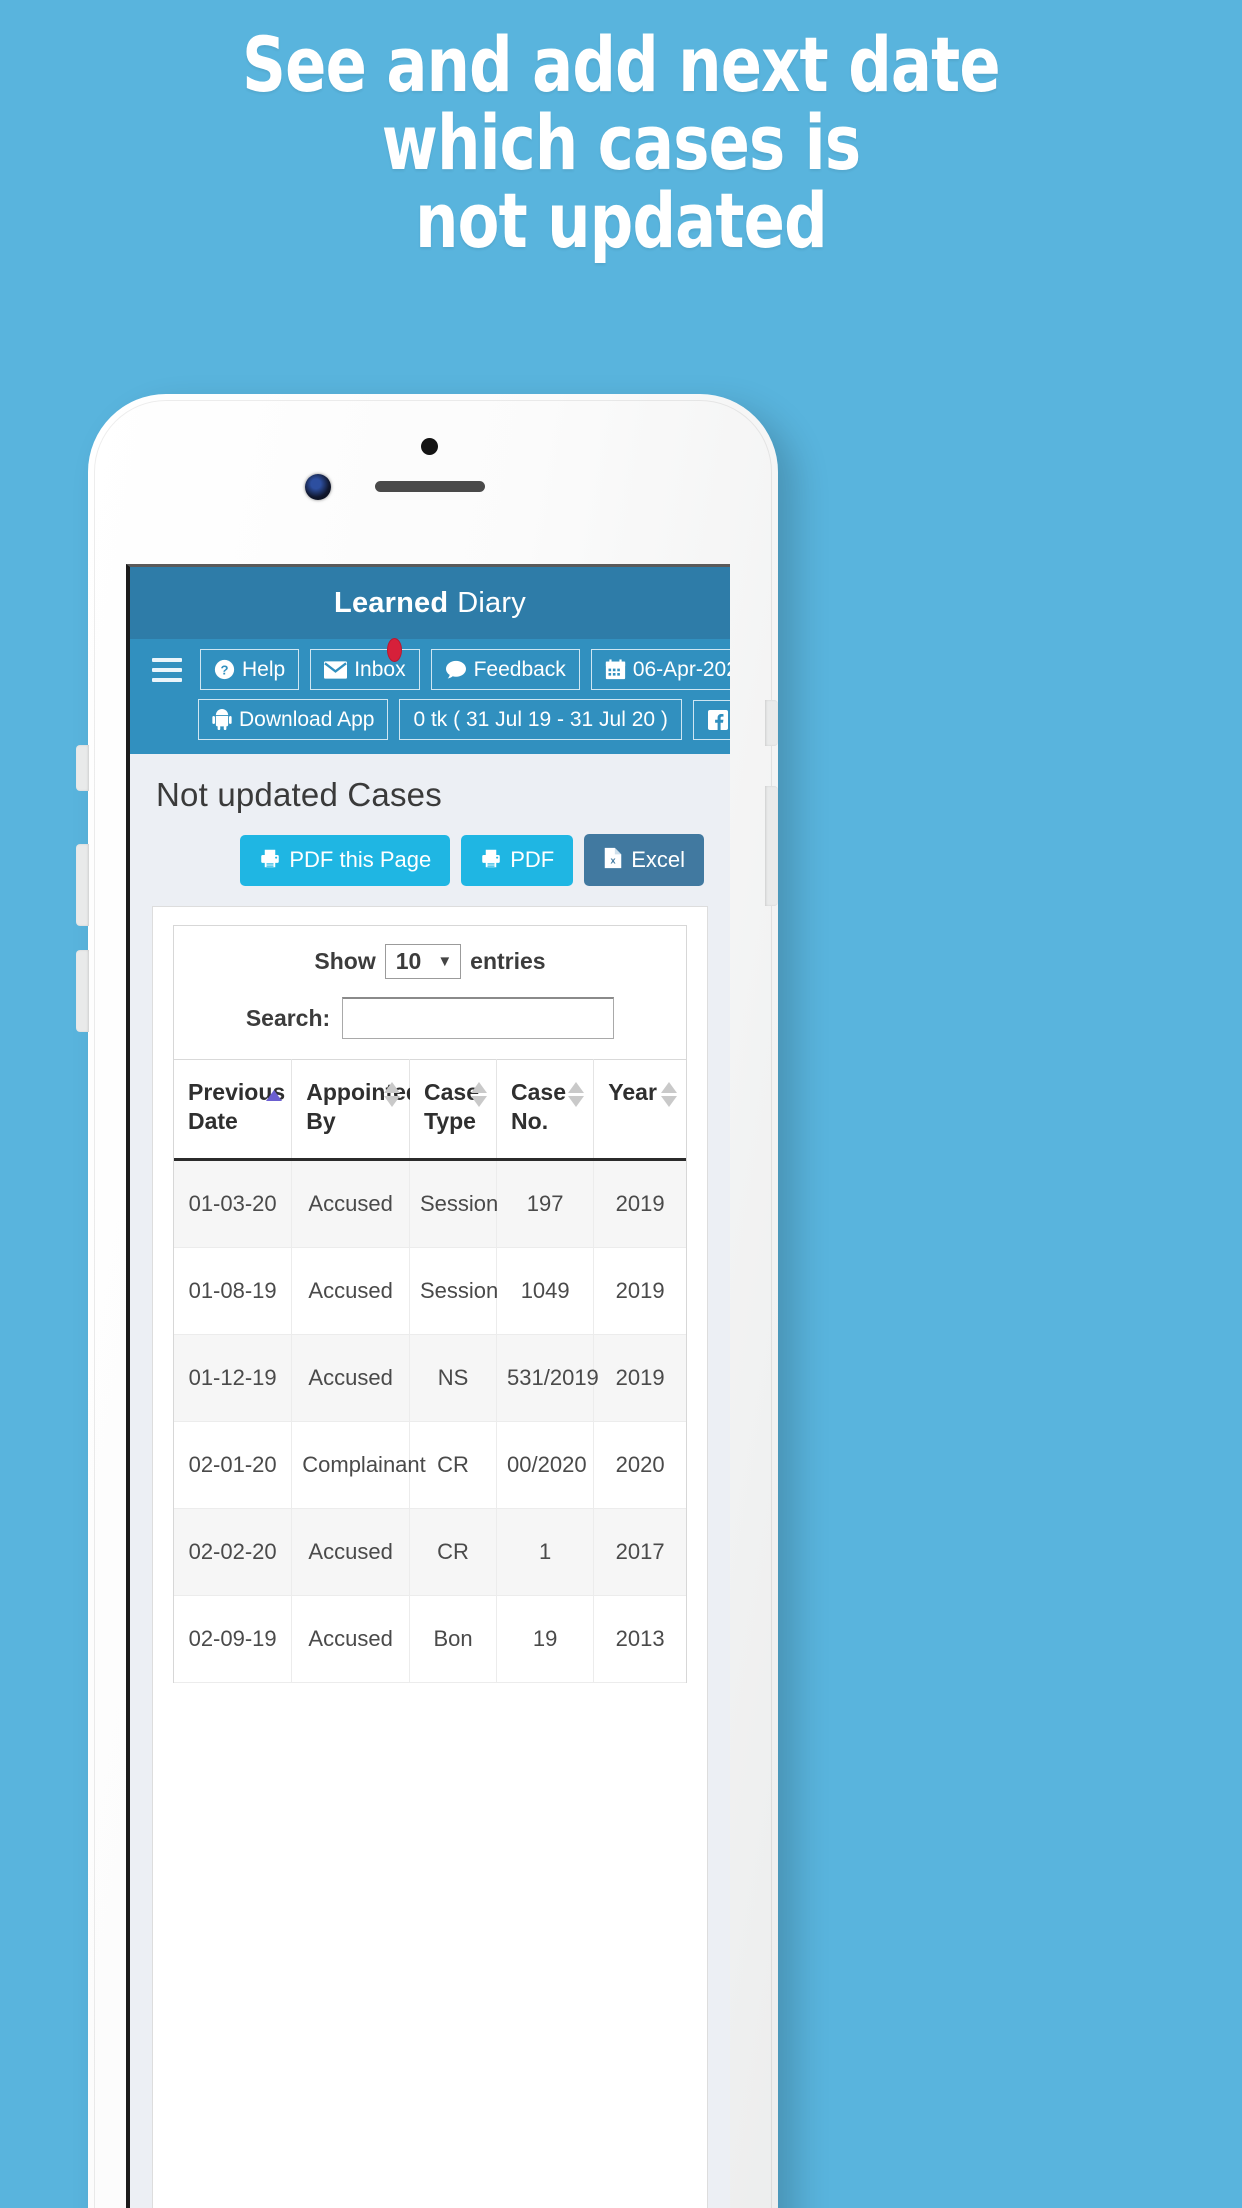 The width and height of the screenshot is (1242, 2208). Describe the element at coordinates (237, 1106) in the screenshot. I see `column-header-previous-date-label: Previous Date` at that location.